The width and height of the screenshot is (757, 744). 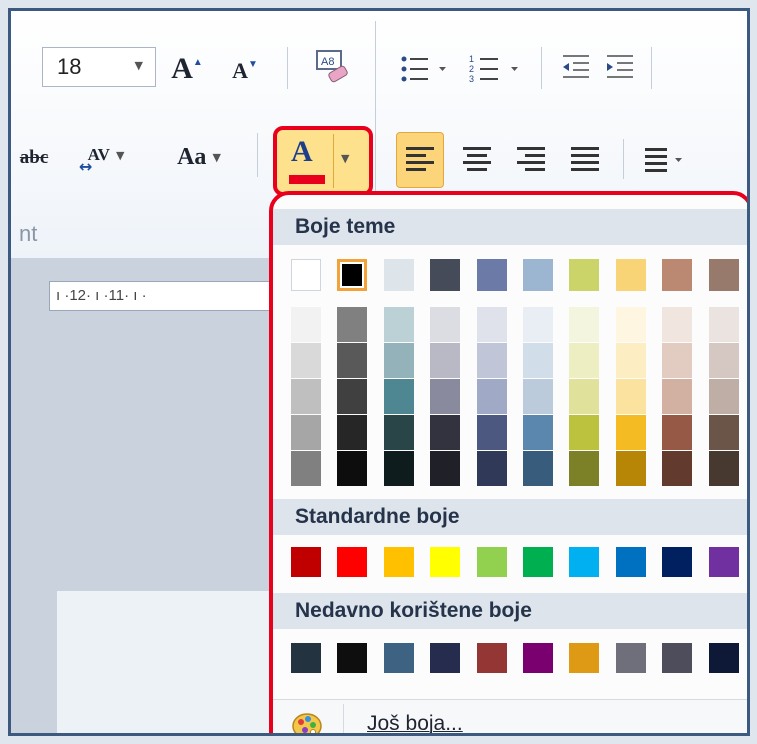 What do you see at coordinates (477, 160) in the screenshot?
I see `align-center-button` at bounding box center [477, 160].